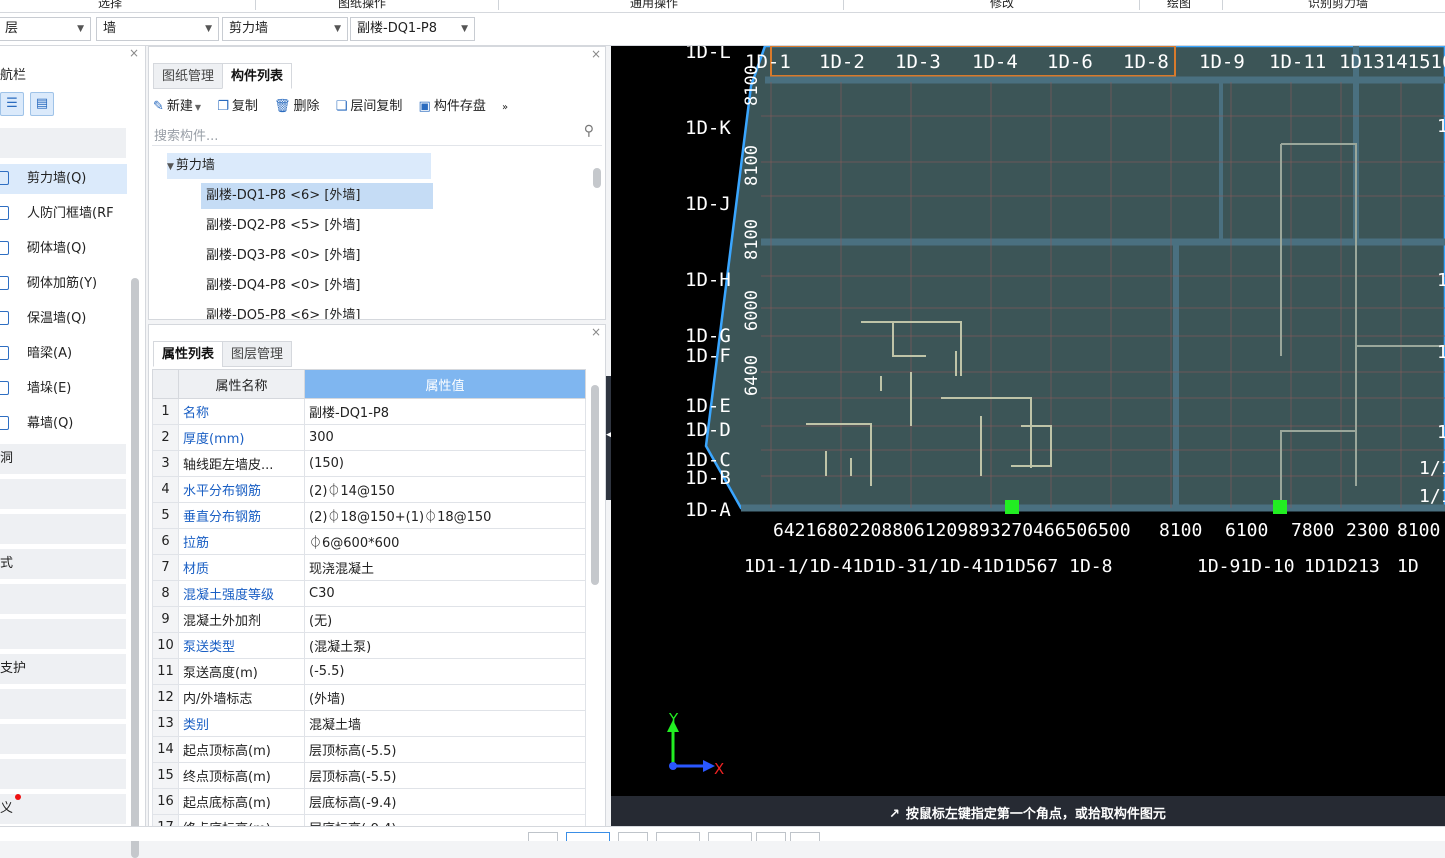  I want to click on tab-layer-management: 图层管理, so click(257, 354).